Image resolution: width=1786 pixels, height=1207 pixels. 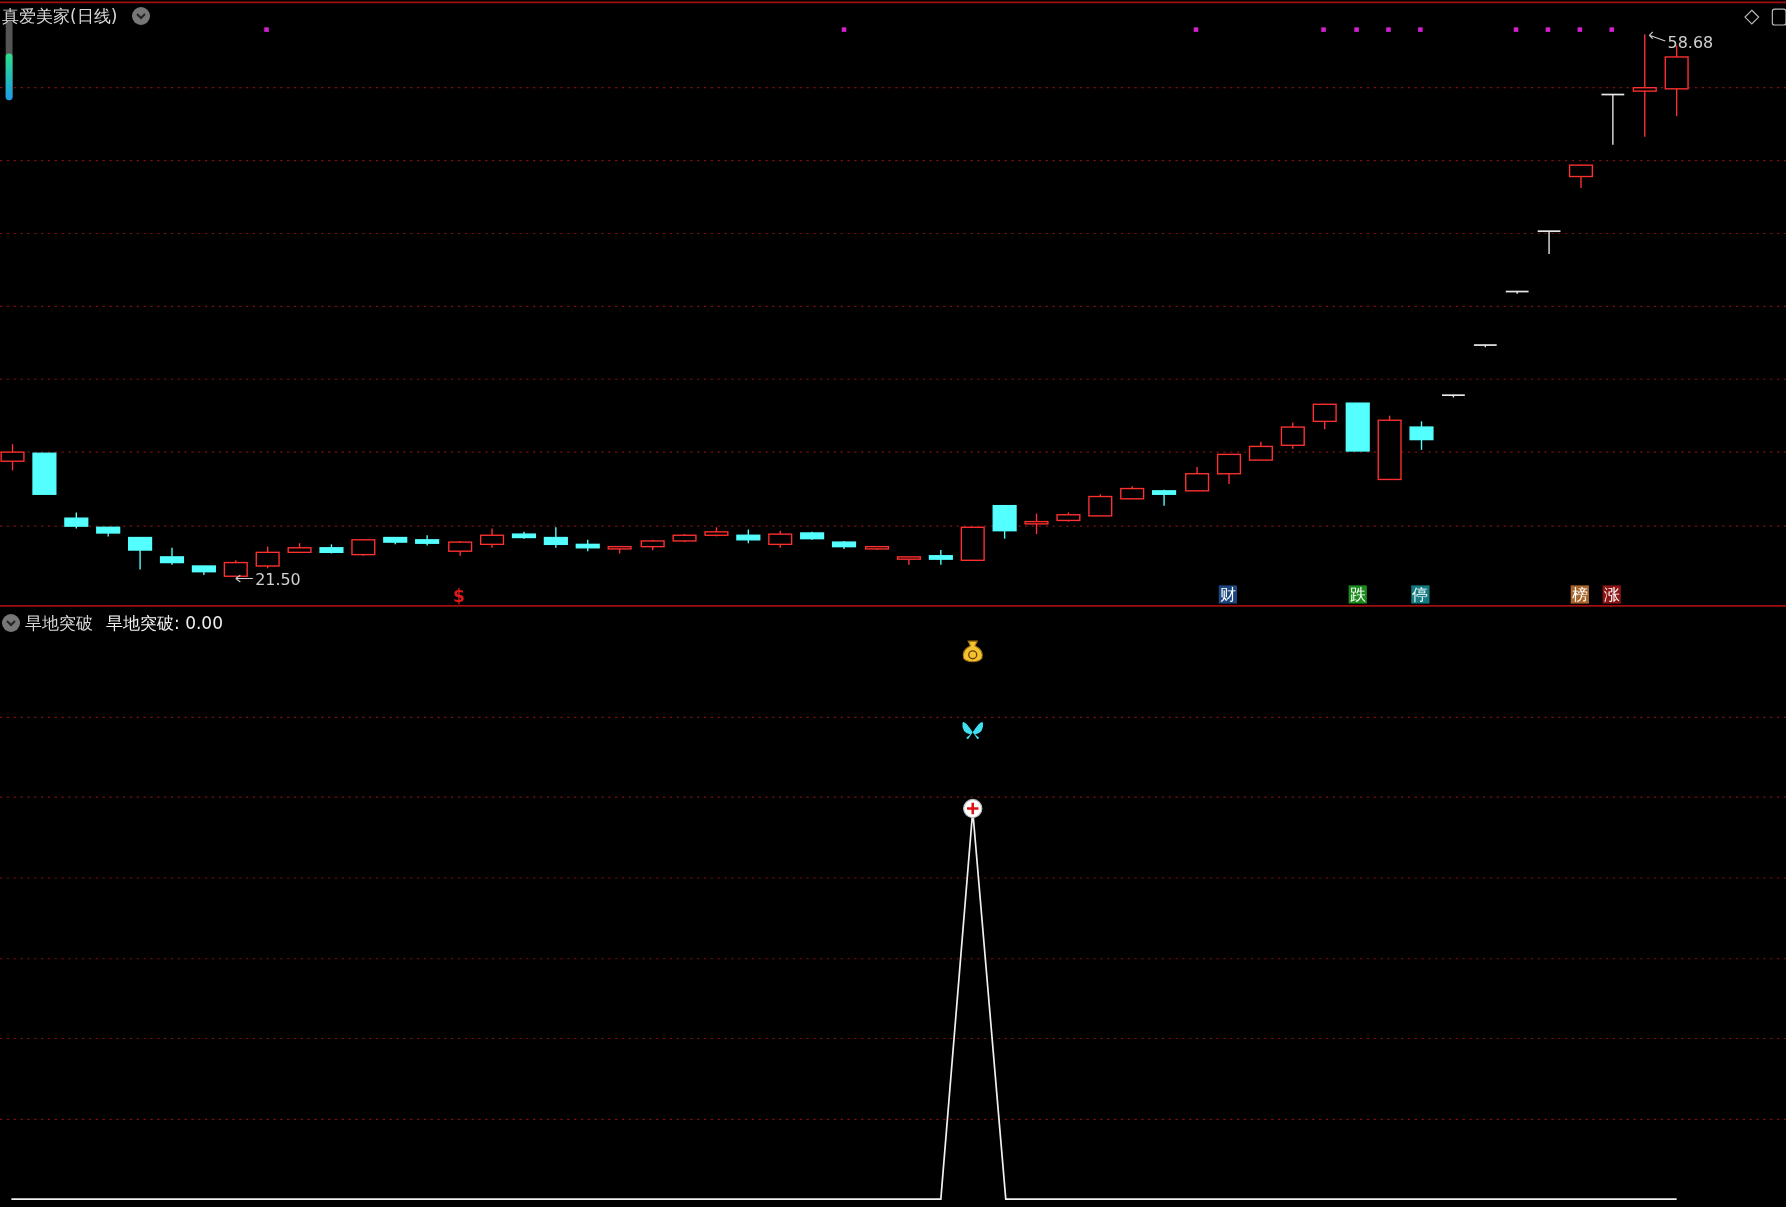 What do you see at coordinates (1420, 595) in the screenshot?
I see `event-tag: 停` at bounding box center [1420, 595].